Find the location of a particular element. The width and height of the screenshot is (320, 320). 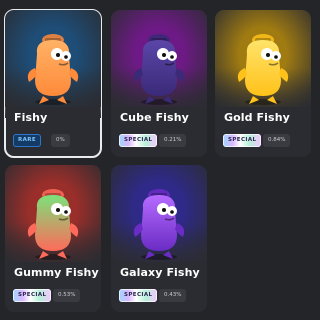

cube-fishy-character-icon is located at coordinates (159, 69).